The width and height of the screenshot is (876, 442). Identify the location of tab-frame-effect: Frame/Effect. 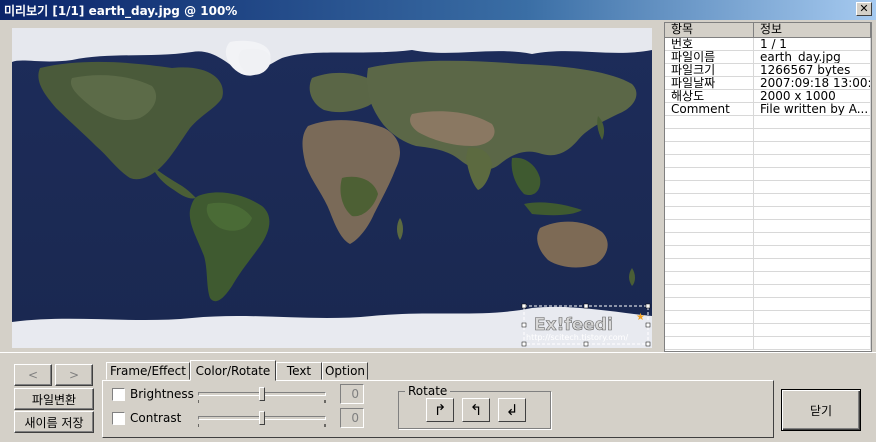
(148, 371).